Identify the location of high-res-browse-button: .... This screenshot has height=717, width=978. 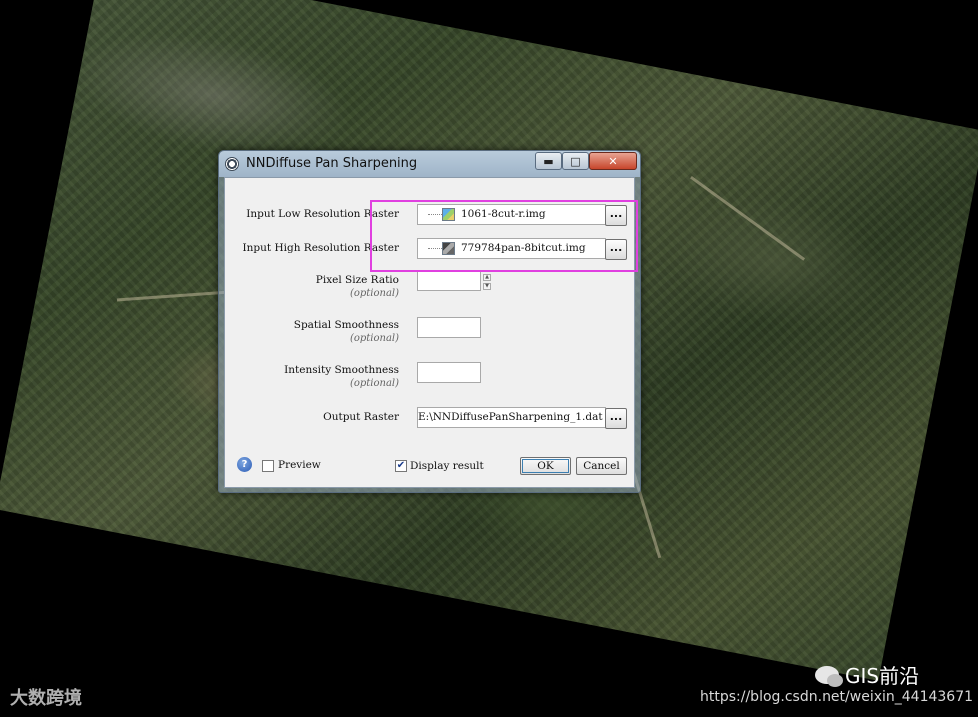
(616, 249).